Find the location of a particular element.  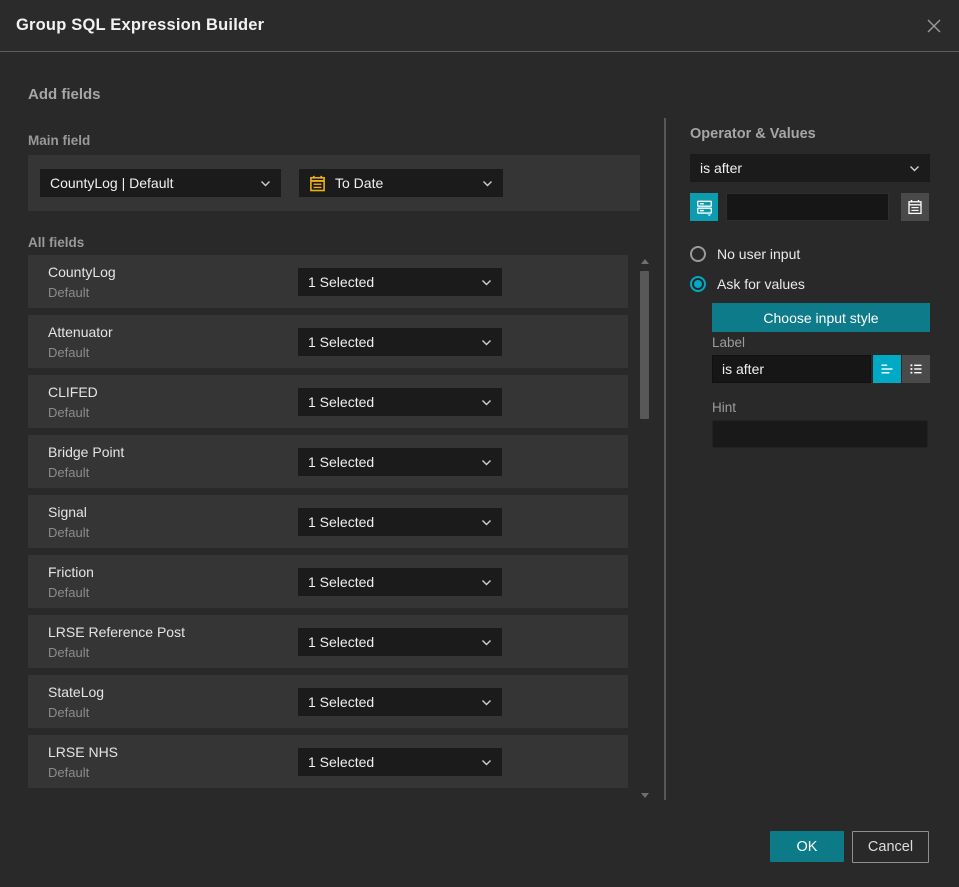

align-left-icon is located at coordinates (887, 369).